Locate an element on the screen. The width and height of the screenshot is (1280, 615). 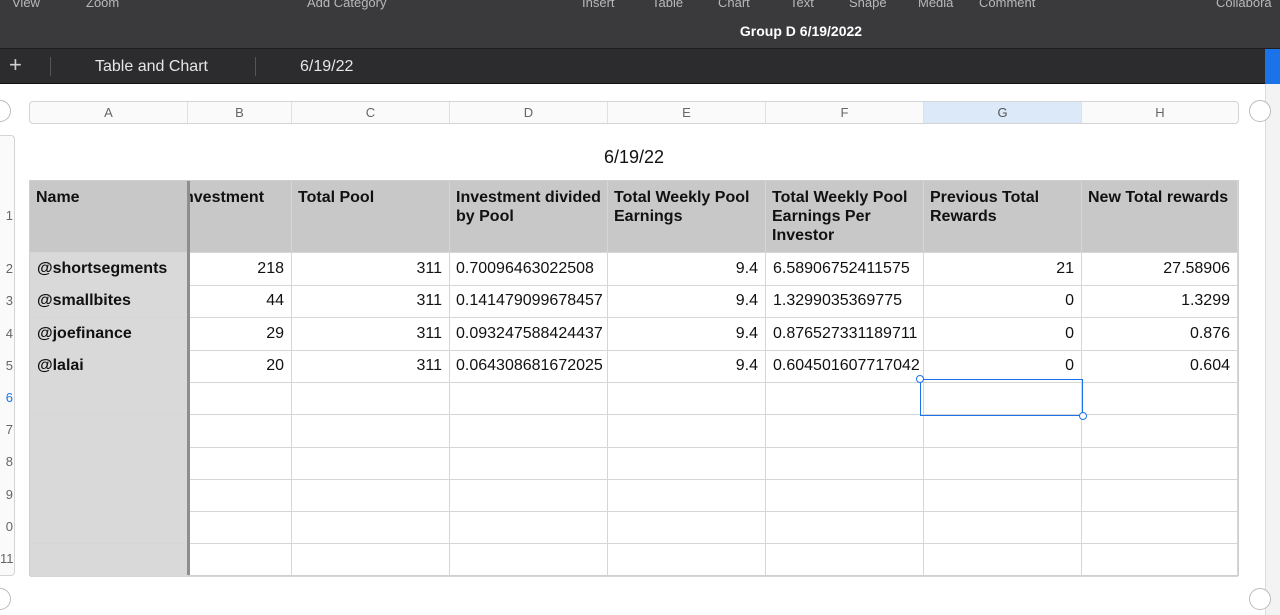
toolbar-view-button: View is located at coordinates (26, 5).